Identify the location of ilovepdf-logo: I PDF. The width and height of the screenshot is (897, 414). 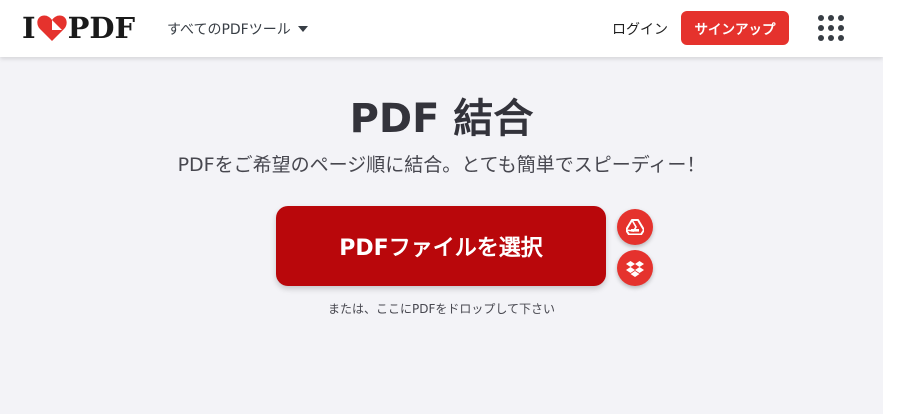
(78, 28).